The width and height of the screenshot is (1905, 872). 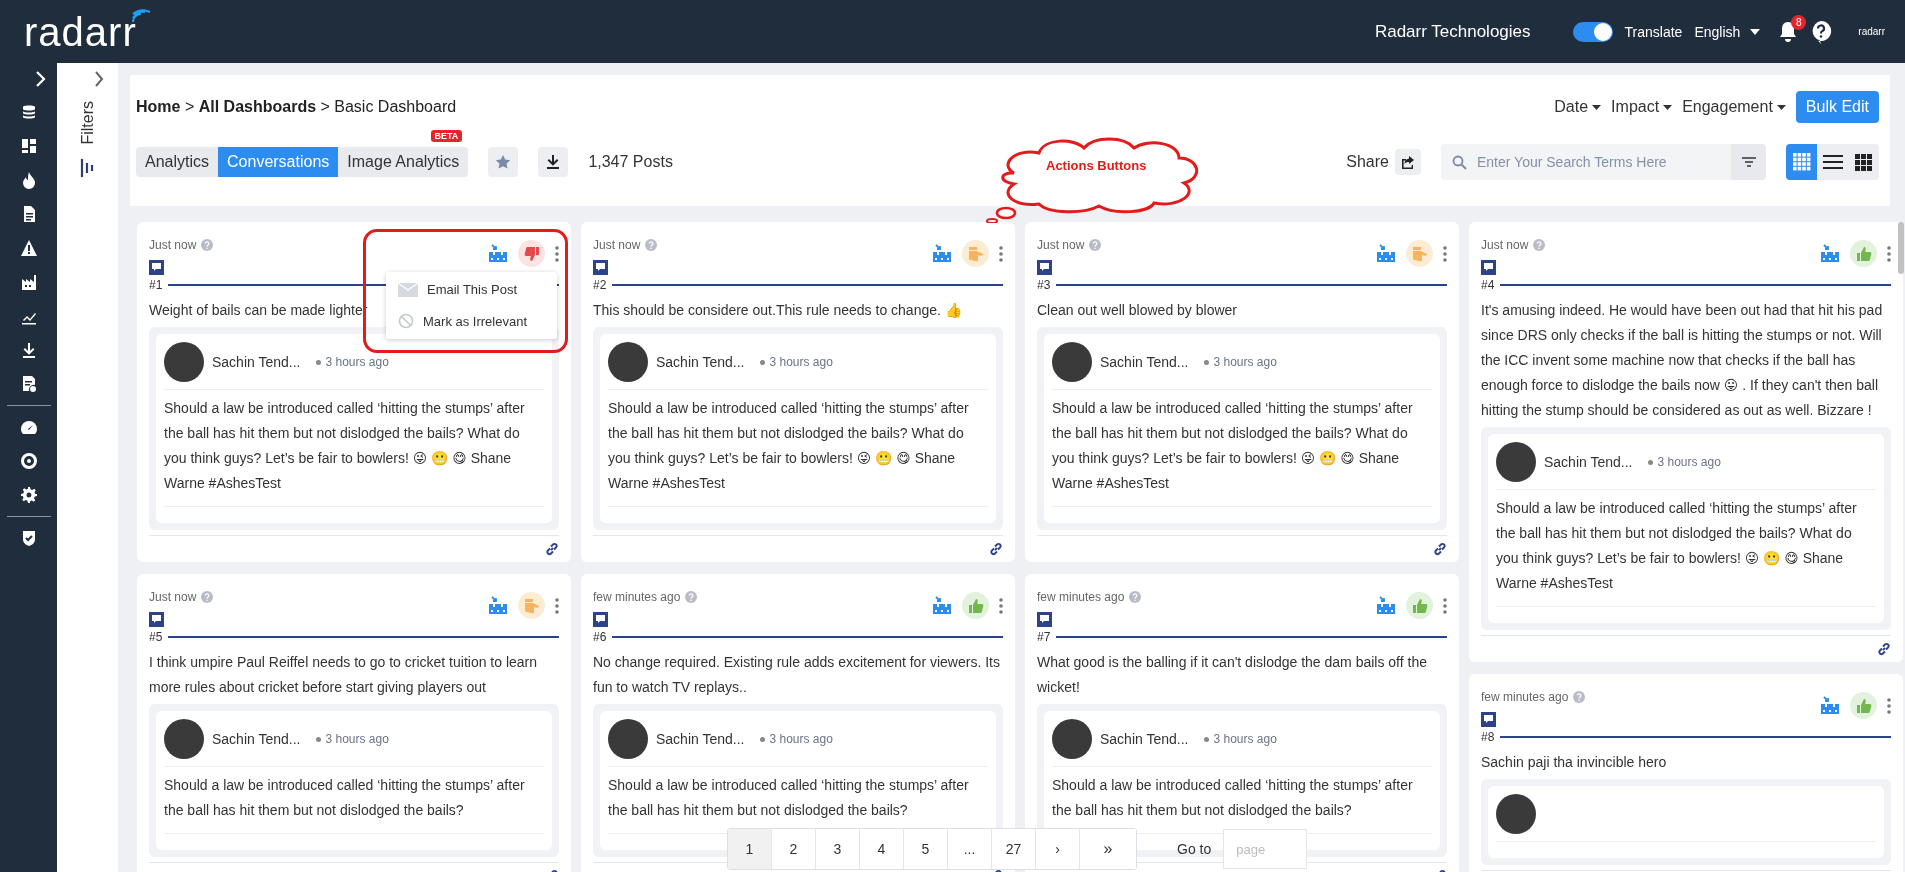 What do you see at coordinates (28, 495) in the screenshot?
I see `settings-icon` at bounding box center [28, 495].